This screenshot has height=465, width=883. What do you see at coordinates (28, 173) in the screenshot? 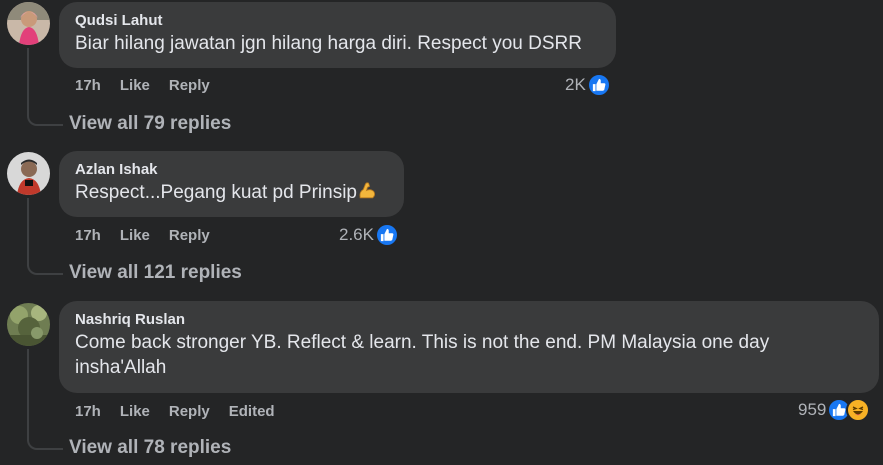
I see `avatar-azlan-ishak` at bounding box center [28, 173].